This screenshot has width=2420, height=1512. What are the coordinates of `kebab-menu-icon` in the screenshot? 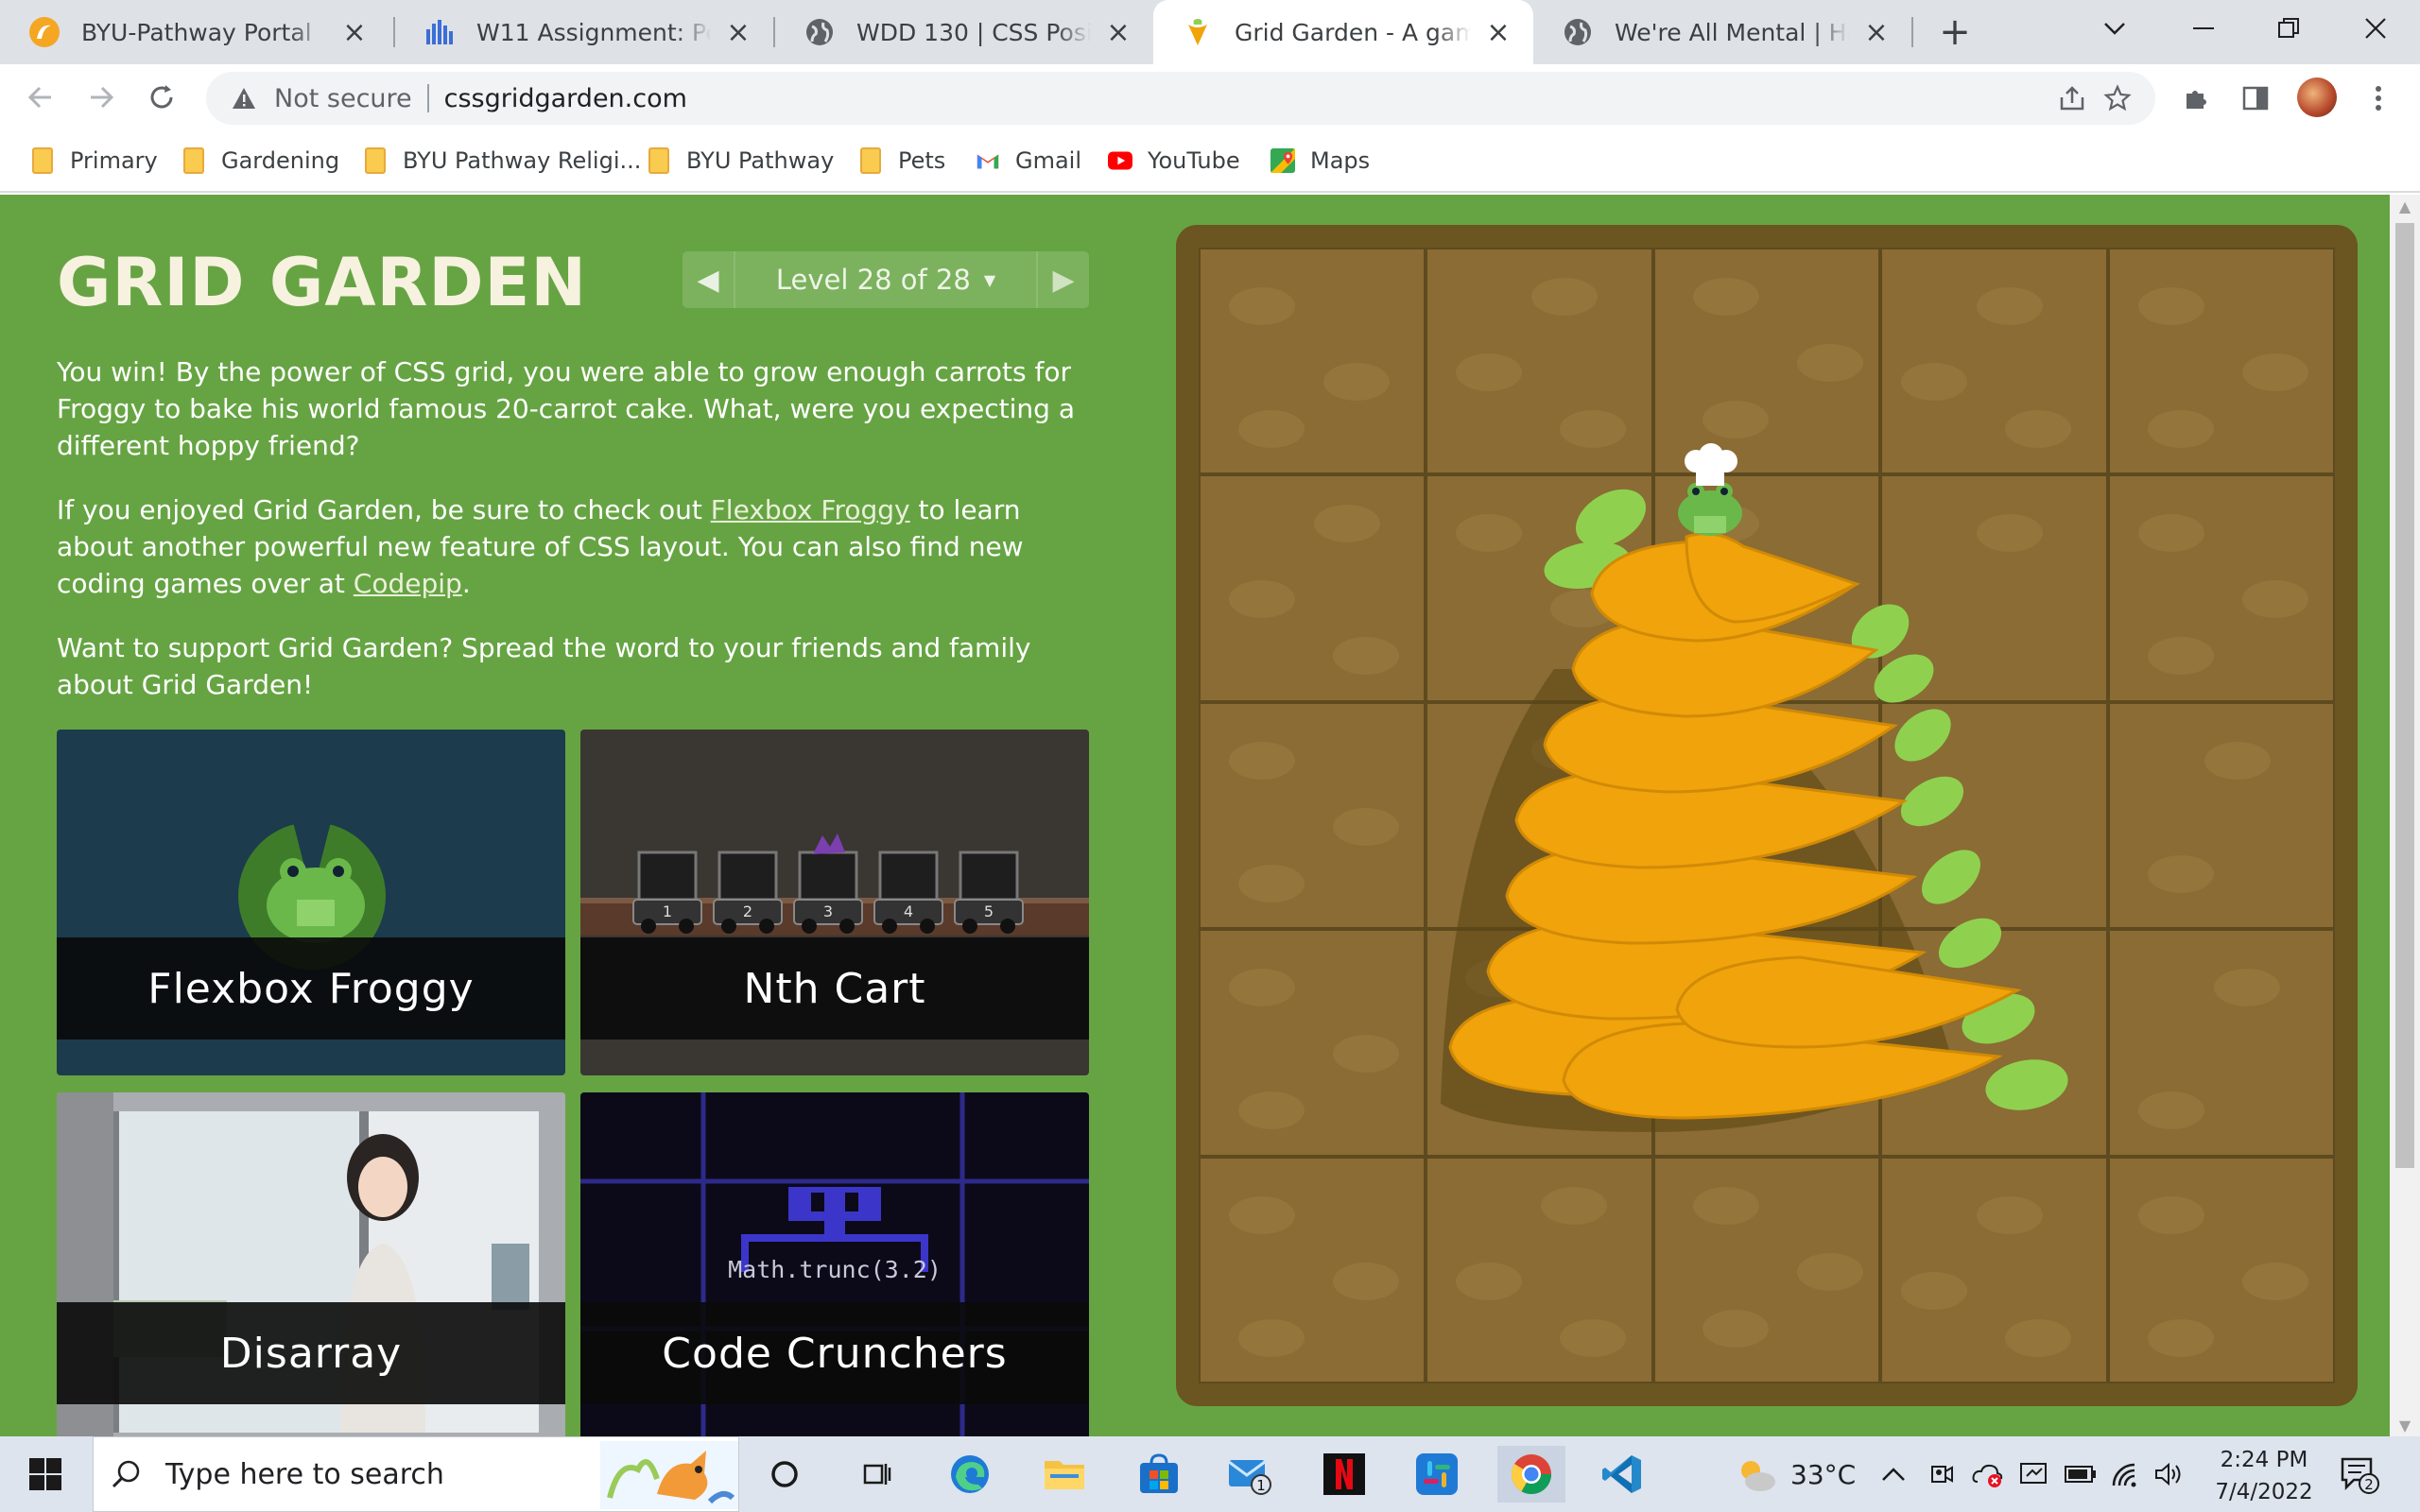 It's located at (2378, 98).